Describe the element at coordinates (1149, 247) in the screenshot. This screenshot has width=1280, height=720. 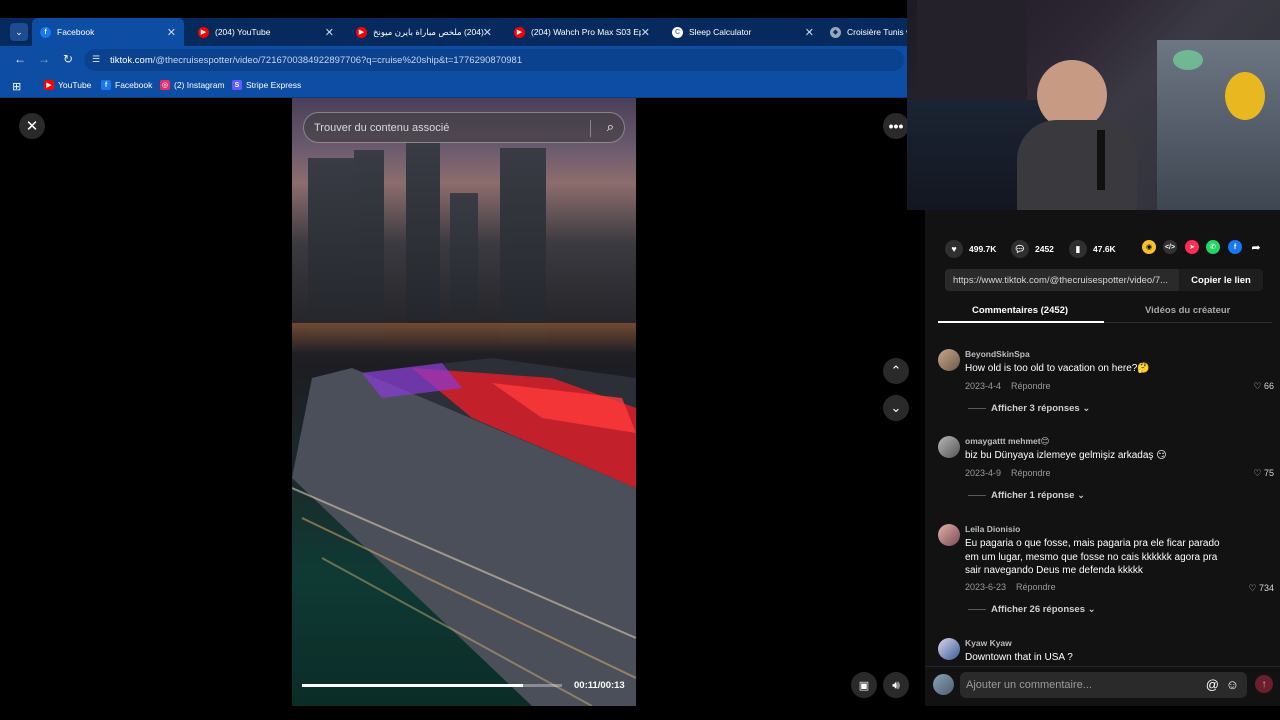
I see `coin-icon: ◉` at that location.